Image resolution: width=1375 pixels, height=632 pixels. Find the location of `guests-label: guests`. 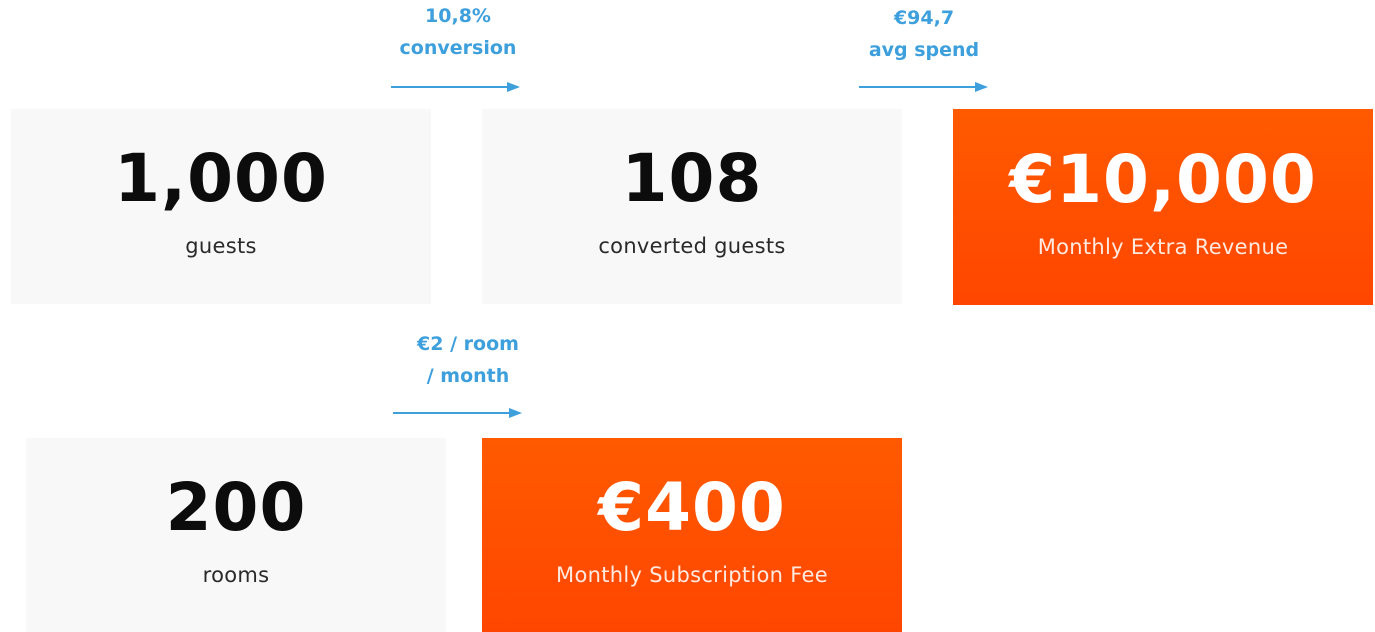

guests-label: guests is located at coordinates (221, 246).